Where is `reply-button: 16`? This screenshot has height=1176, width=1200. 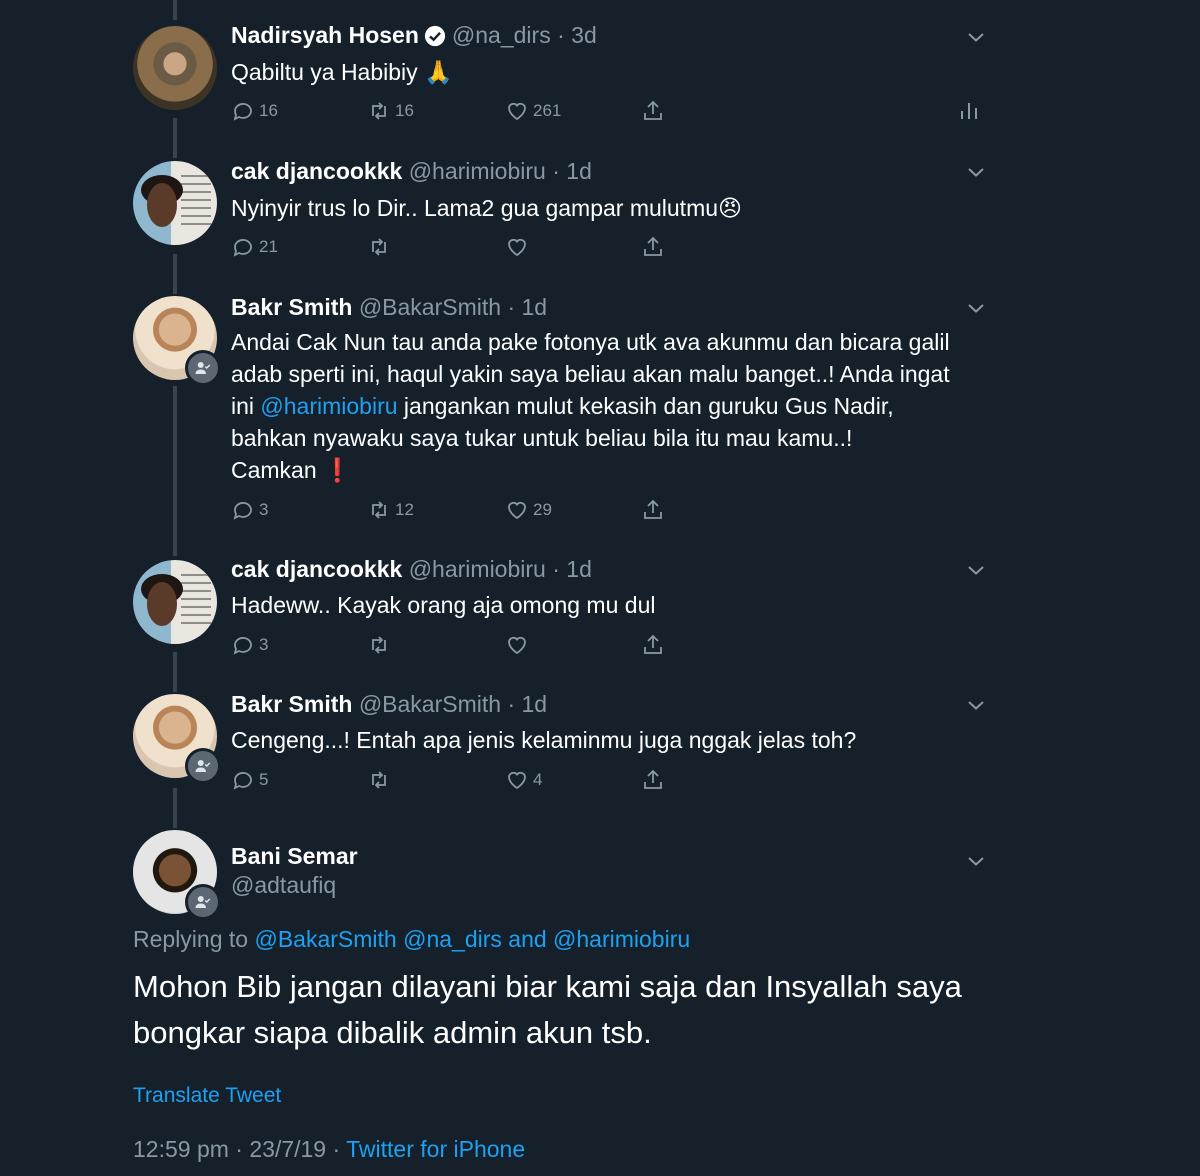 reply-button: 16 is located at coordinates (254, 111).